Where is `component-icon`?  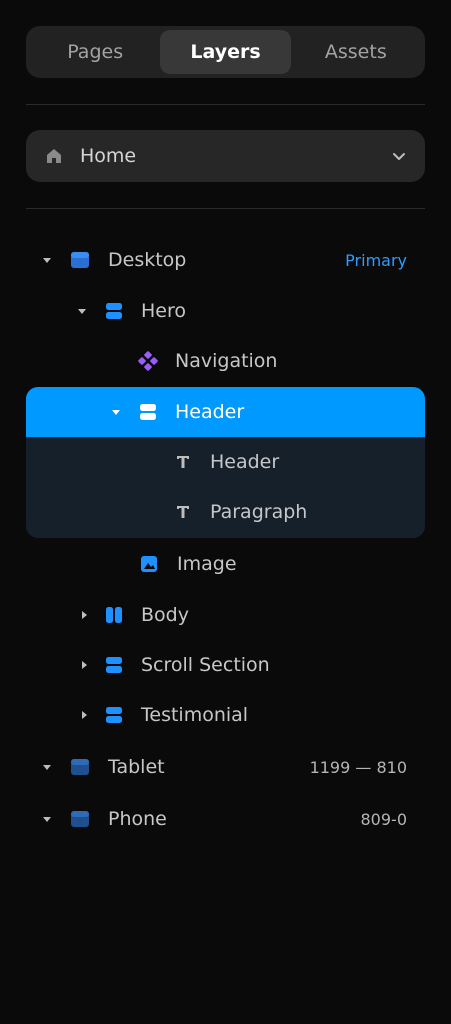 component-icon is located at coordinates (148, 361).